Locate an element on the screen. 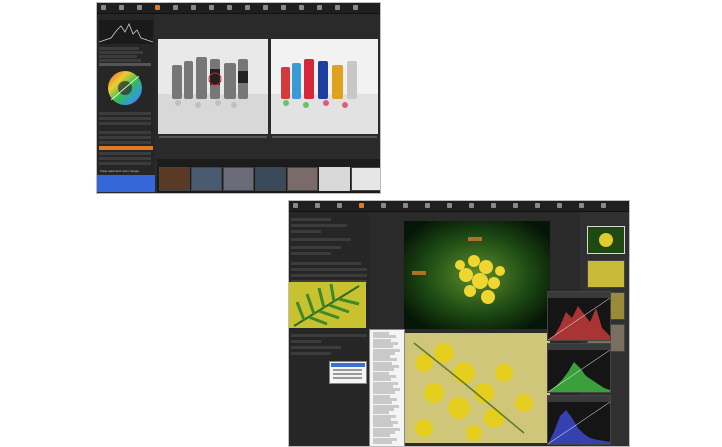 The image size is (722, 447). thumbnail-city-night is located at coordinates (238, 179).